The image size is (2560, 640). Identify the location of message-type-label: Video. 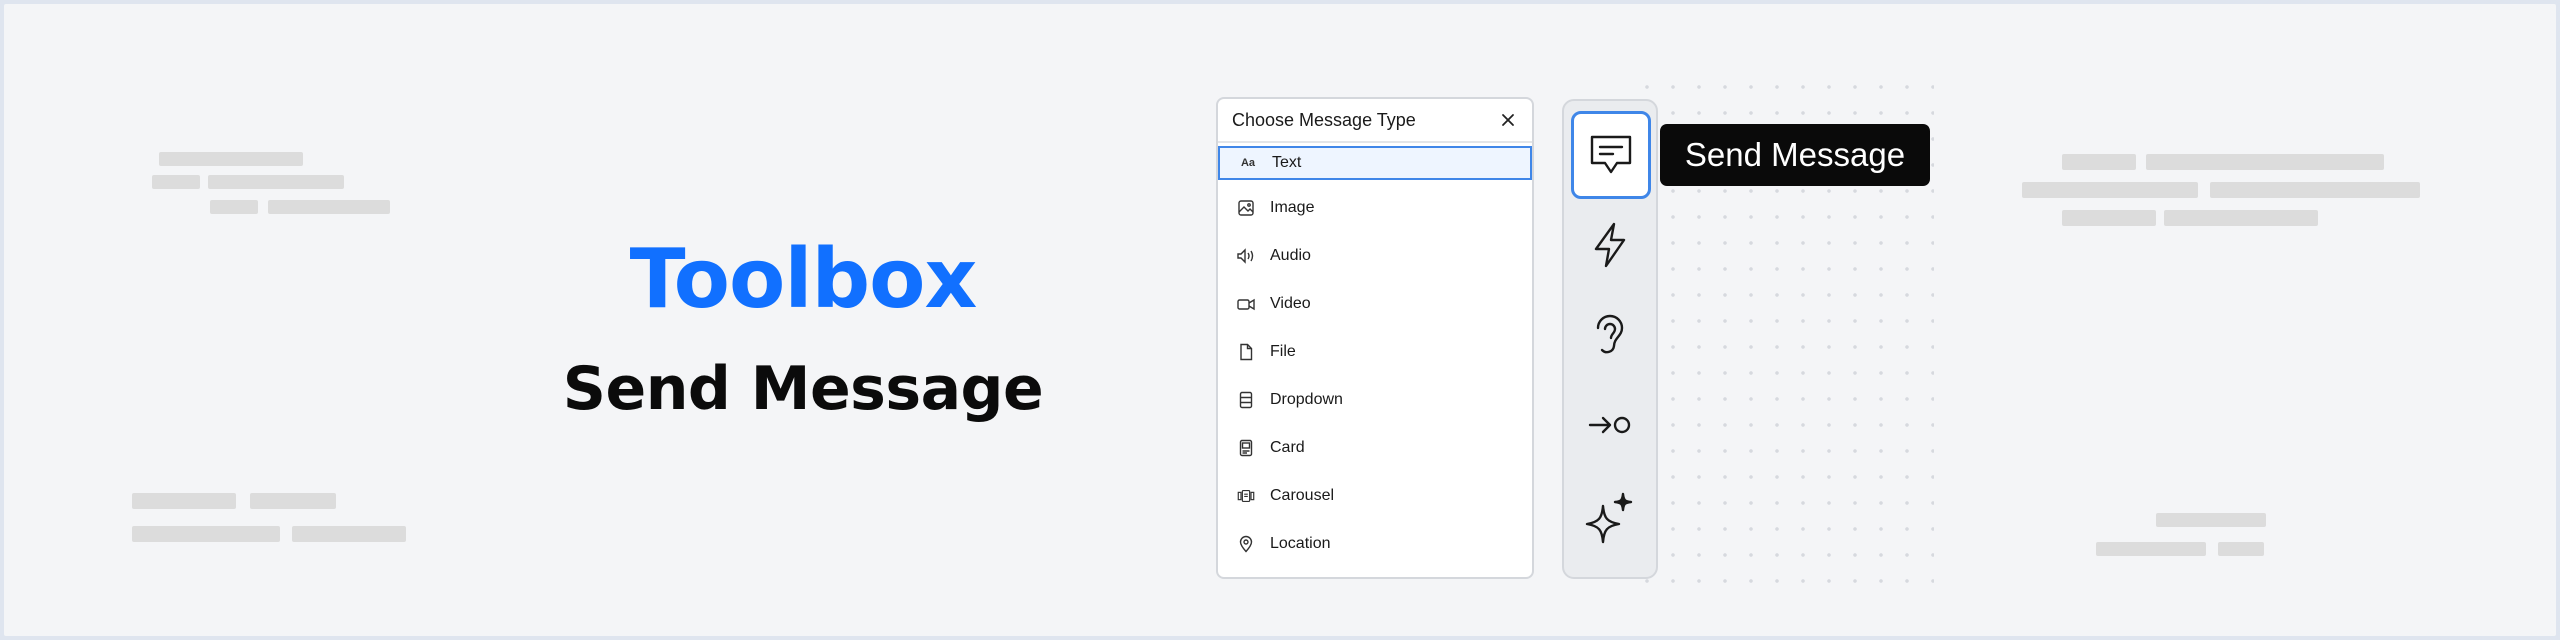
(1290, 303).